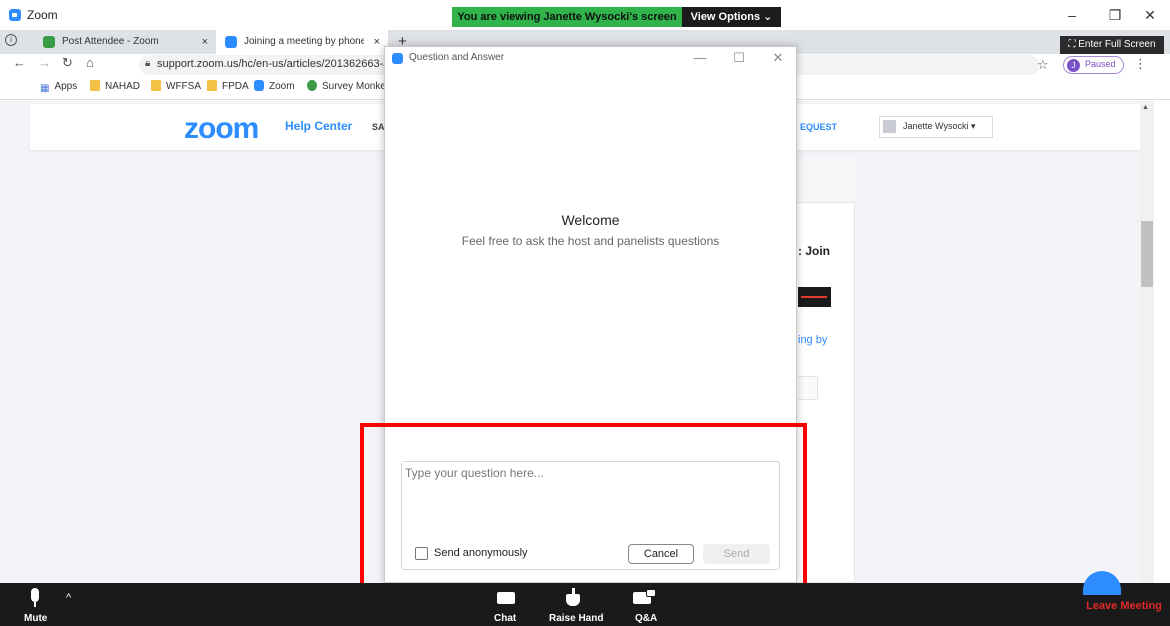 The height and width of the screenshot is (626, 1170). I want to click on browser-menu-icon: ⋮, so click(1140, 64).